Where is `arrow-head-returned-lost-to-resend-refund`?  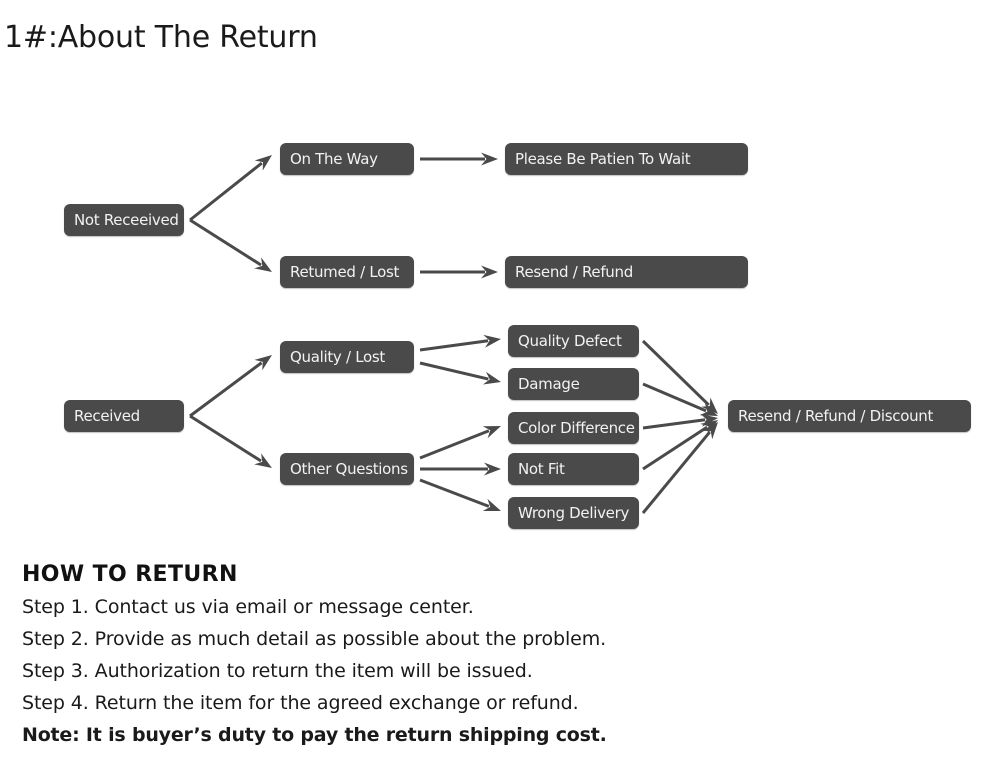 arrow-head-returned-lost-to-resend-refund is located at coordinates (489, 272).